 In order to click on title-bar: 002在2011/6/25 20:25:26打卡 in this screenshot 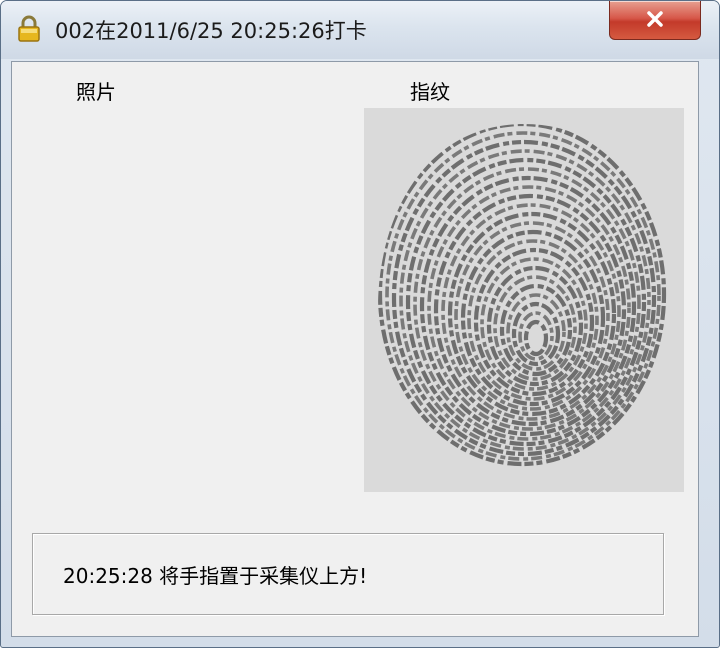, I will do `click(360, 30)`.